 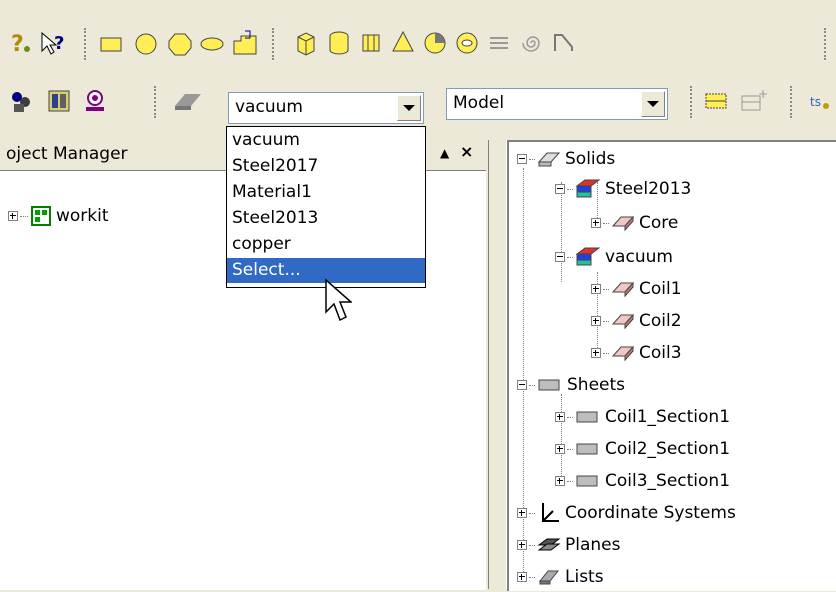 I want to click on material-group-icon, so click(x=588, y=256).